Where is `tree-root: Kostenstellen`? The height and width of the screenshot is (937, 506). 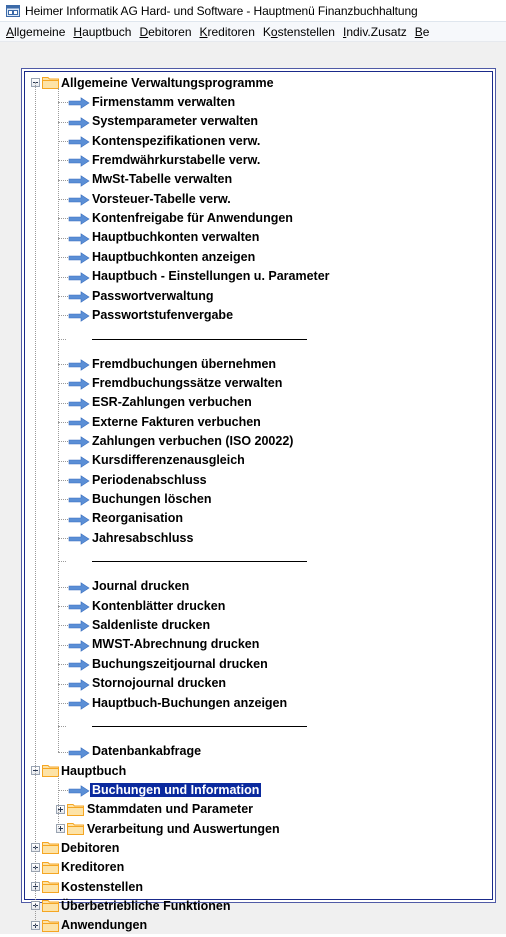
tree-root: Kostenstellen is located at coordinates (102, 886).